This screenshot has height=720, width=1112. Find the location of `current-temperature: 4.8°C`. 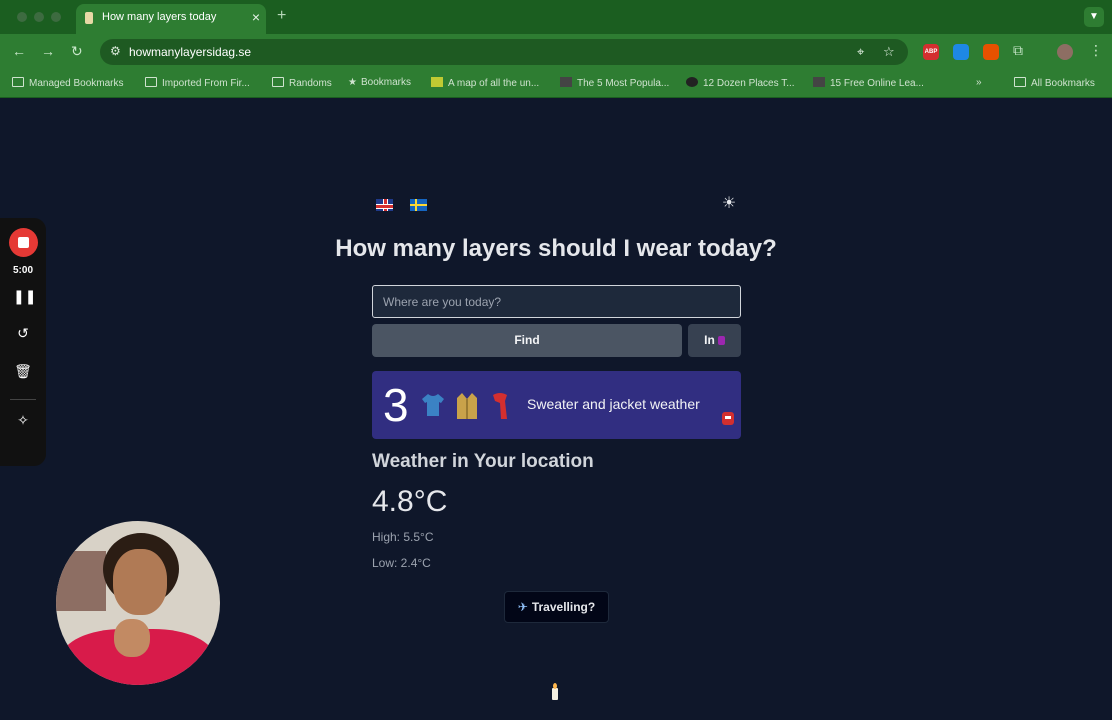

current-temperature: 4.8°C is located at coordinates (410, 501).